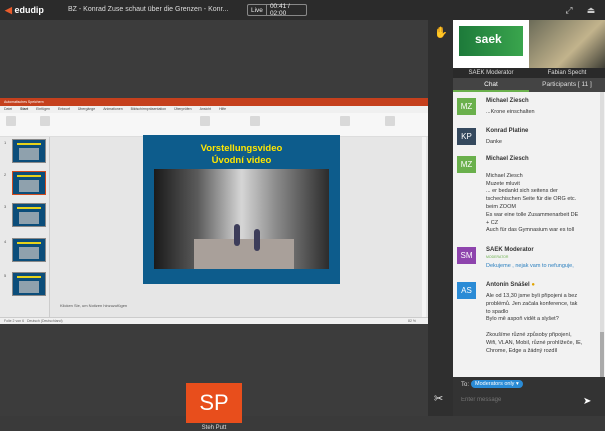 Image resolution: width=605 pixels, height=431 pixels. Describe the element at coordinates (567, 85) in the screenshot. I see `tab-participants: Participants [ 11 ]` at that location.